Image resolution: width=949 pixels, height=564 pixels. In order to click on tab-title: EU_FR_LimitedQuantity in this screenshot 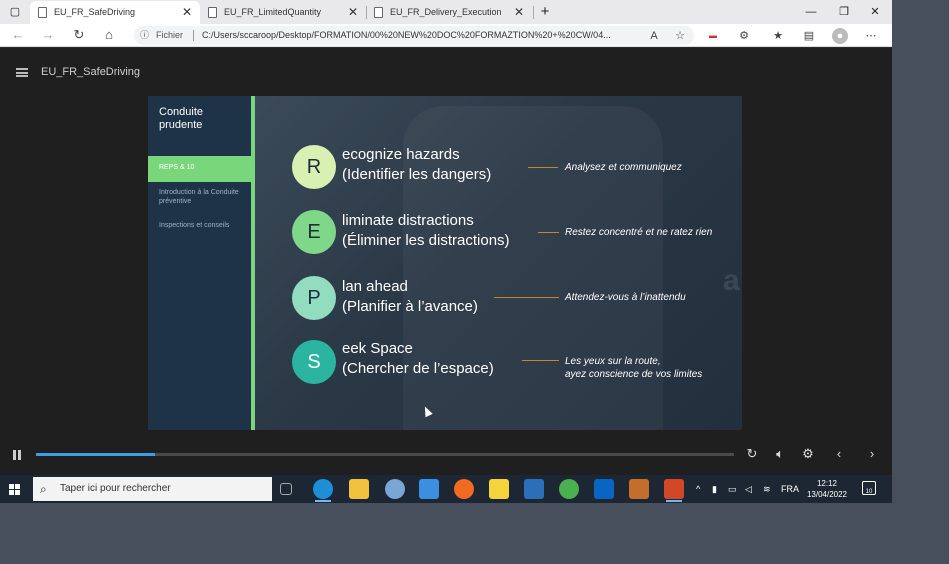, I will do `click(273, 12)`.